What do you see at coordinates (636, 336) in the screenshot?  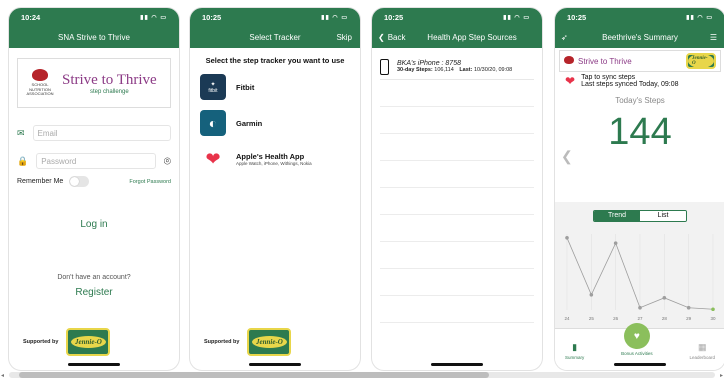 I see `heart-hands-icon: ♥` at bounding box center [636, 336].